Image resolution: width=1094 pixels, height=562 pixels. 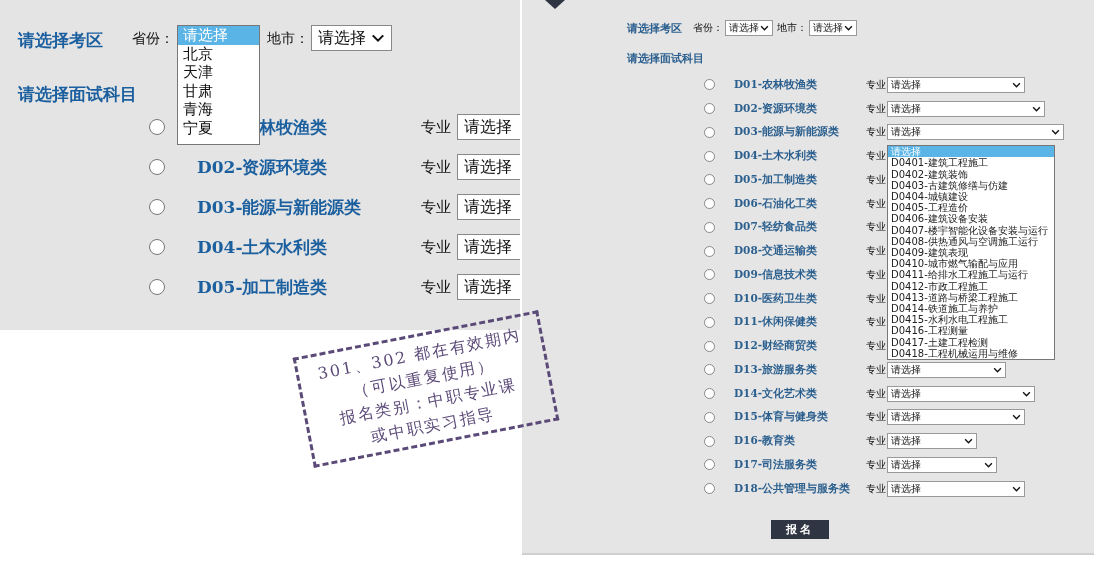 I want to click on city-label: 地市：, so click(x=288, y=38).